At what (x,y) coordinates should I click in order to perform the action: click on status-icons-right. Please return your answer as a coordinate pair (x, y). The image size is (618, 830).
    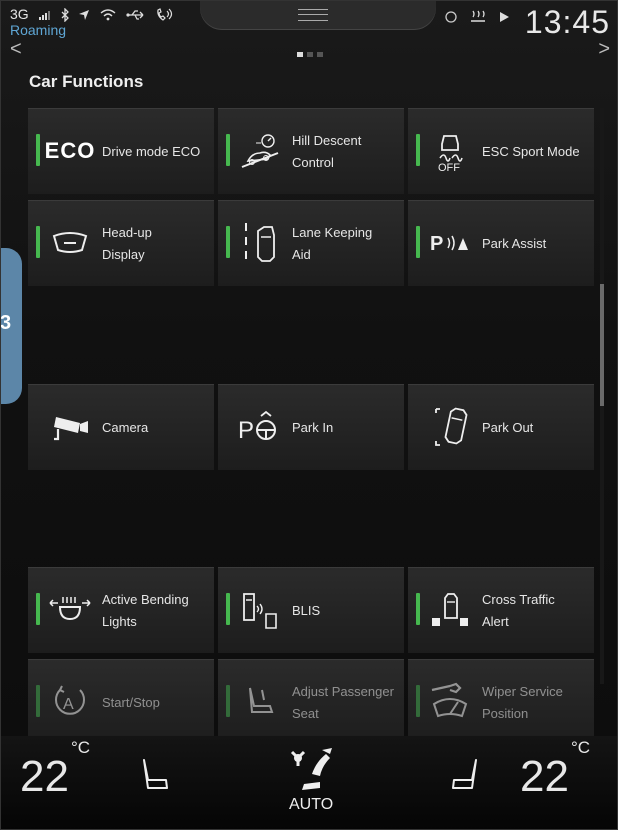
    Looking at the image, I should click on (477, 16).